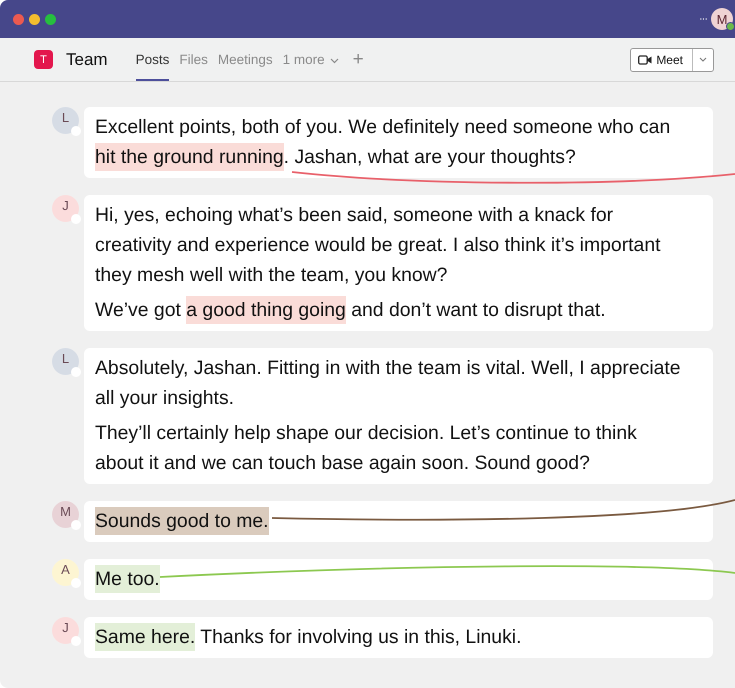  What do you see at coordinates (392, 521) in the screenshot?
I see `message-text: Sounds good to me.` at bounding box center [392, 521].